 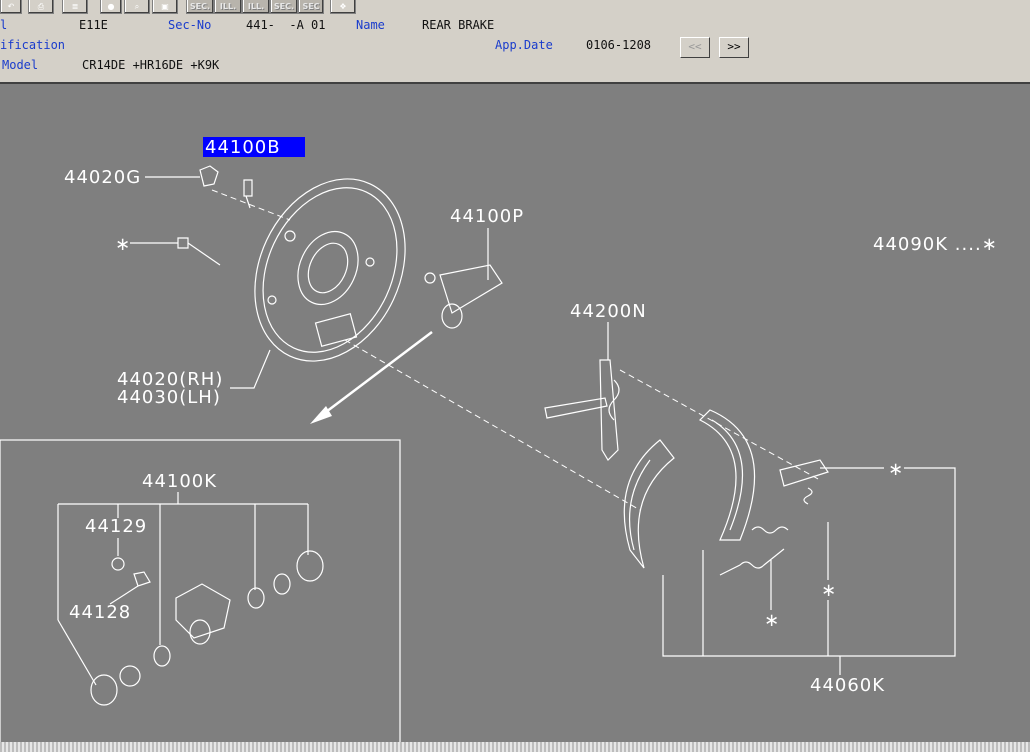 What do you see at coordinates (256, 7) in the screenshot?
I see `ill-button-2: ILL.` at bounding box center [256, 7].